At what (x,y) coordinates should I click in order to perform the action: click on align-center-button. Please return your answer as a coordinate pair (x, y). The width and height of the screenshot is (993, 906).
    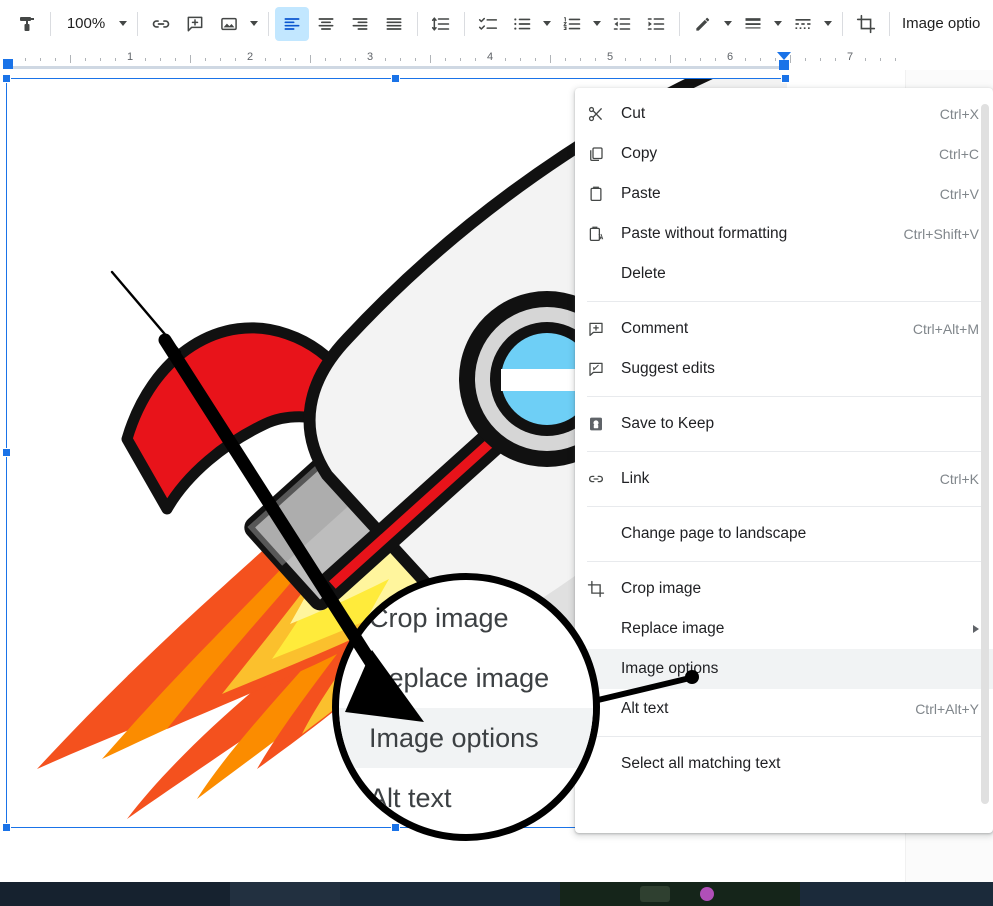
    Looking at the image, I should click on (326, 24).